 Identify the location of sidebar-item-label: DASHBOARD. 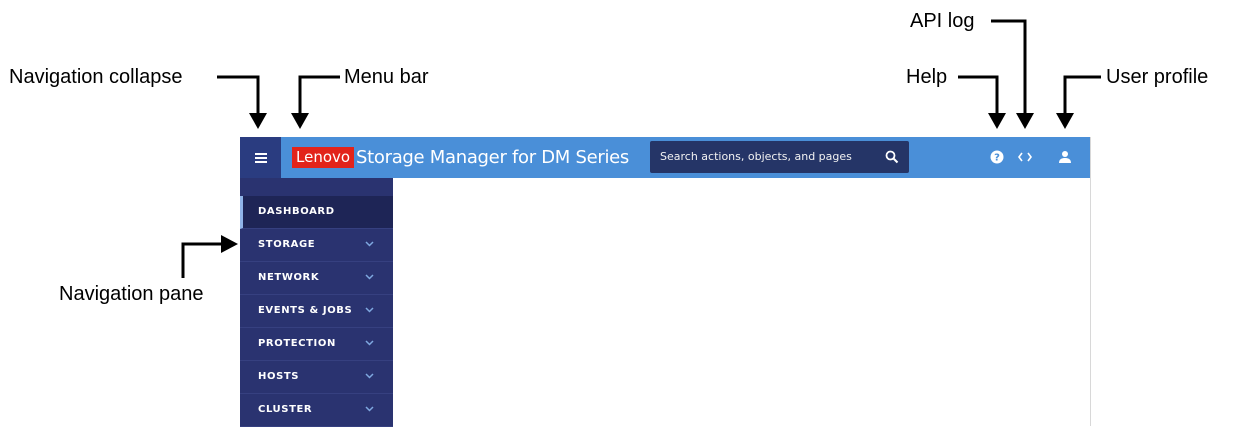
(296, 211).